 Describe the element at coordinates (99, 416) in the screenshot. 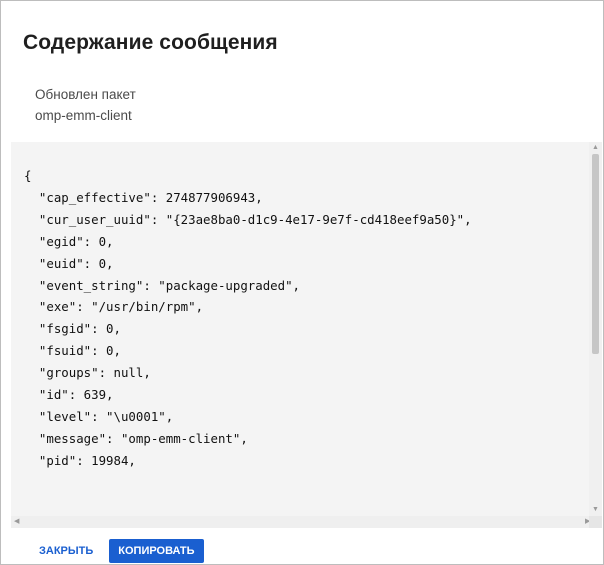

I see `json-line: "level": "\u0001",` at that location.